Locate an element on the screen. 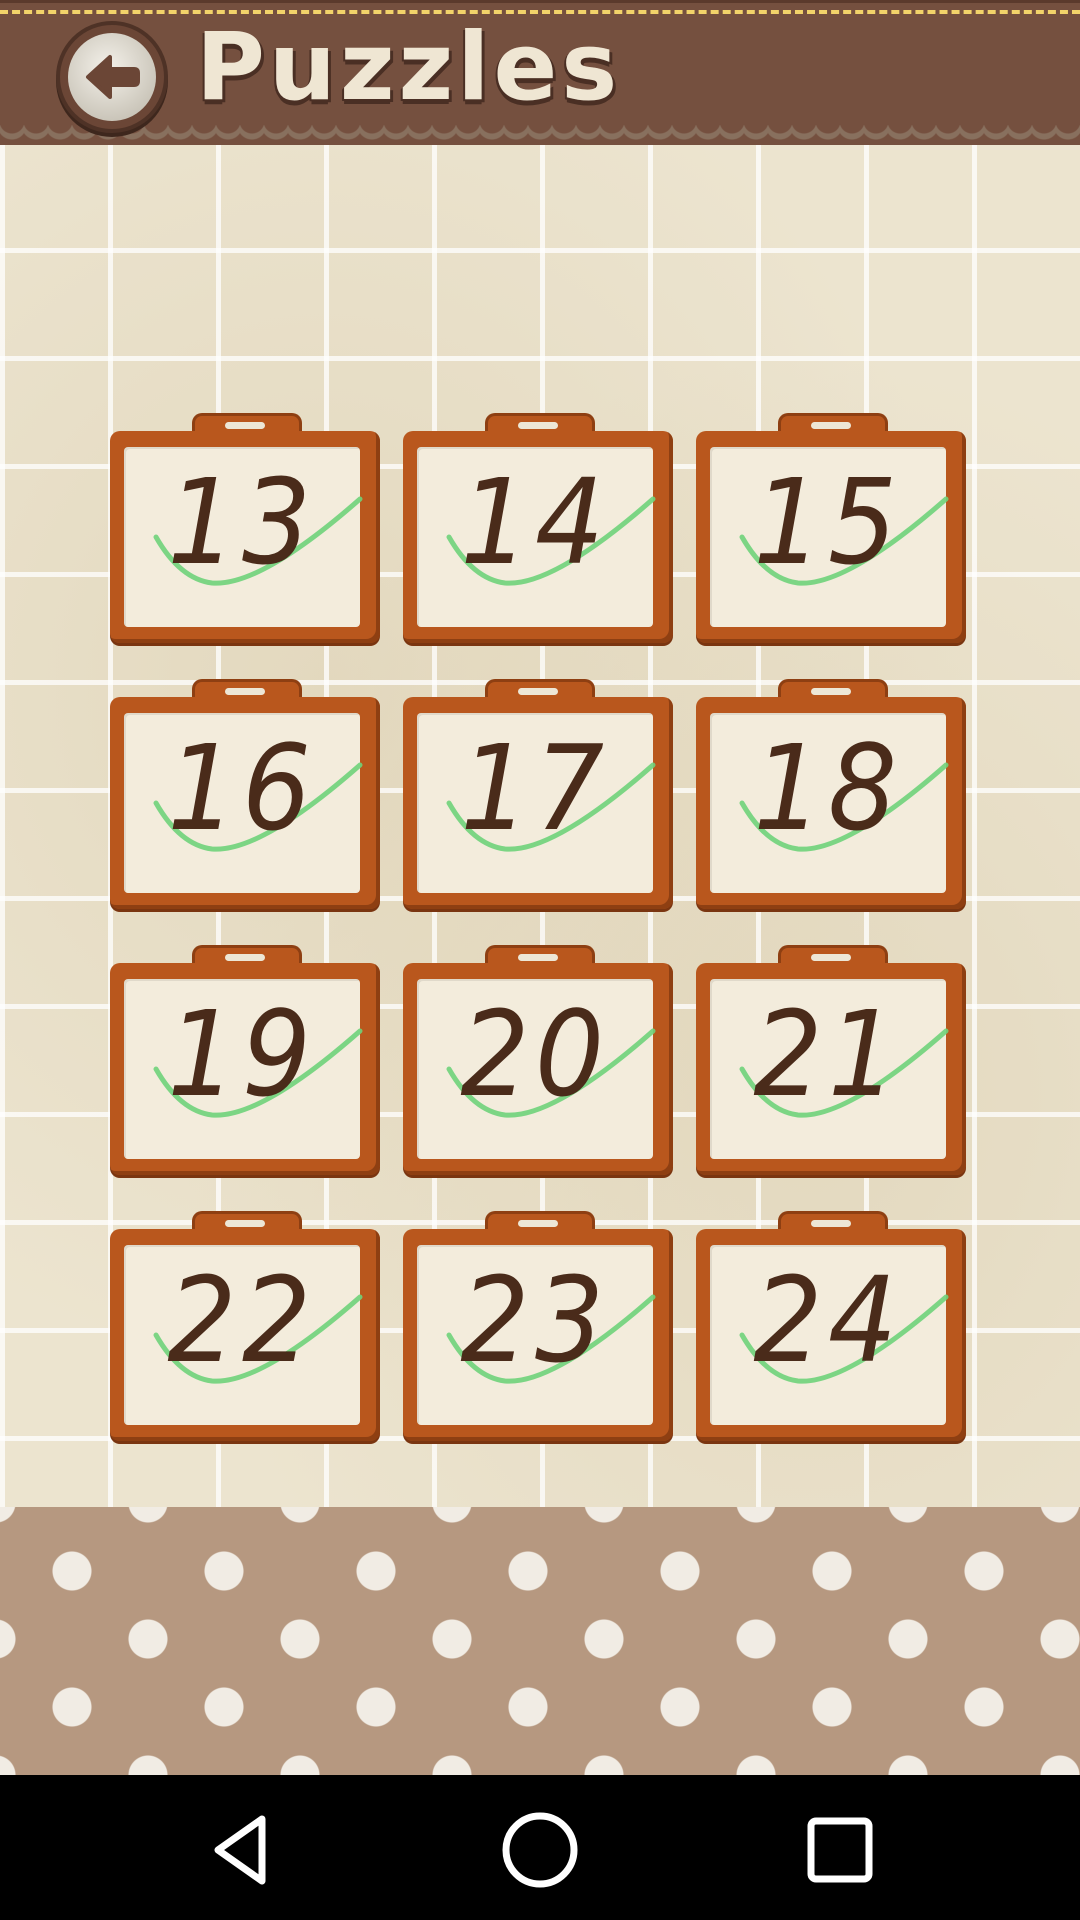 This screenshot has width=1080, height=1920. puzzle-number: 18 is located at coordinates (828, 788).